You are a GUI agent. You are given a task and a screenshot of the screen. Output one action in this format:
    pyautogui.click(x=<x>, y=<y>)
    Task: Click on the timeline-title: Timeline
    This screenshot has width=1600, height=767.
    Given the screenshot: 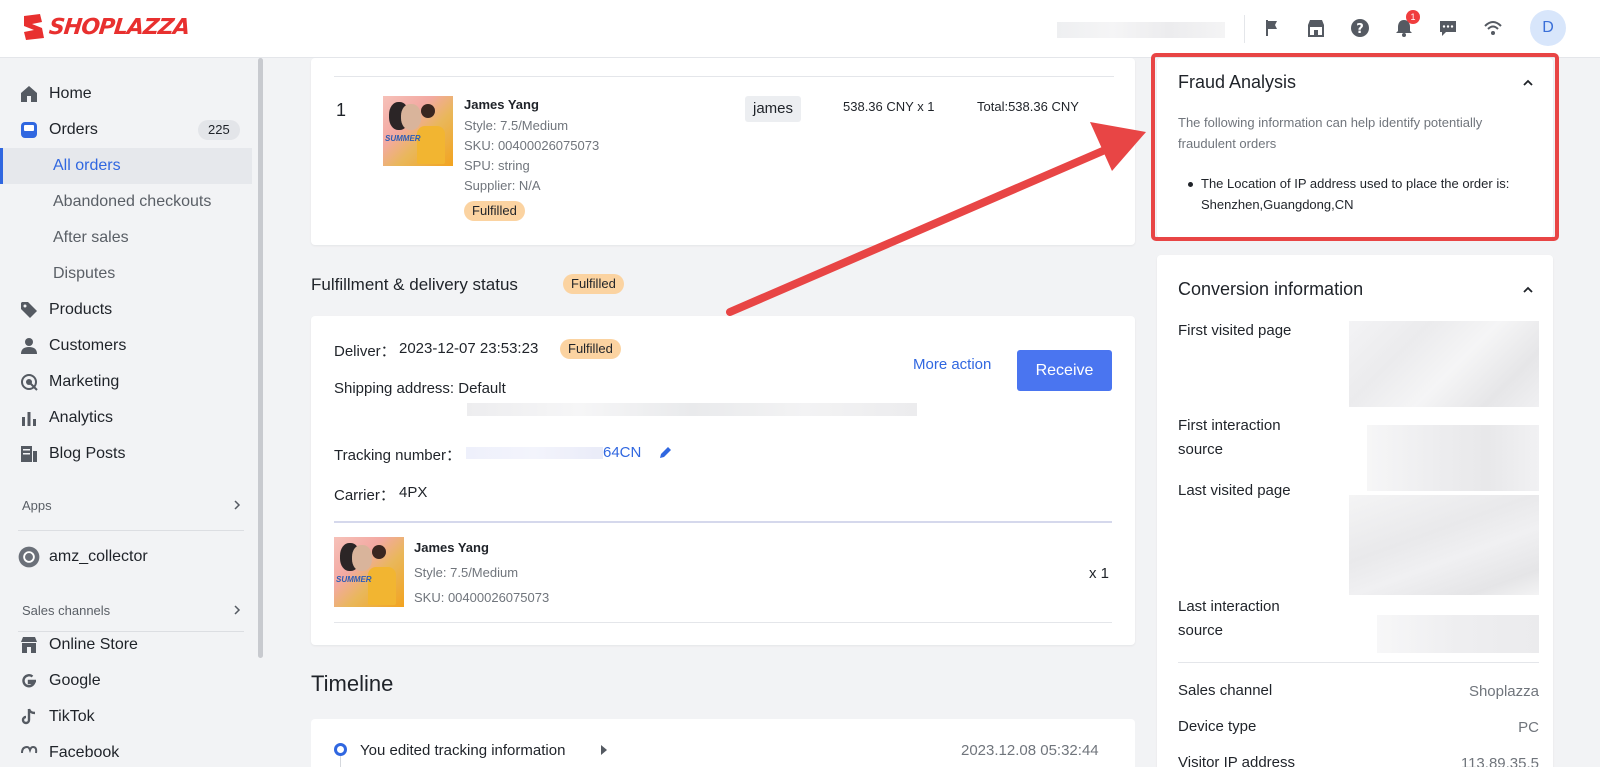 What is the action you would take?
    pyautogui.click(x=352, y=683)
    